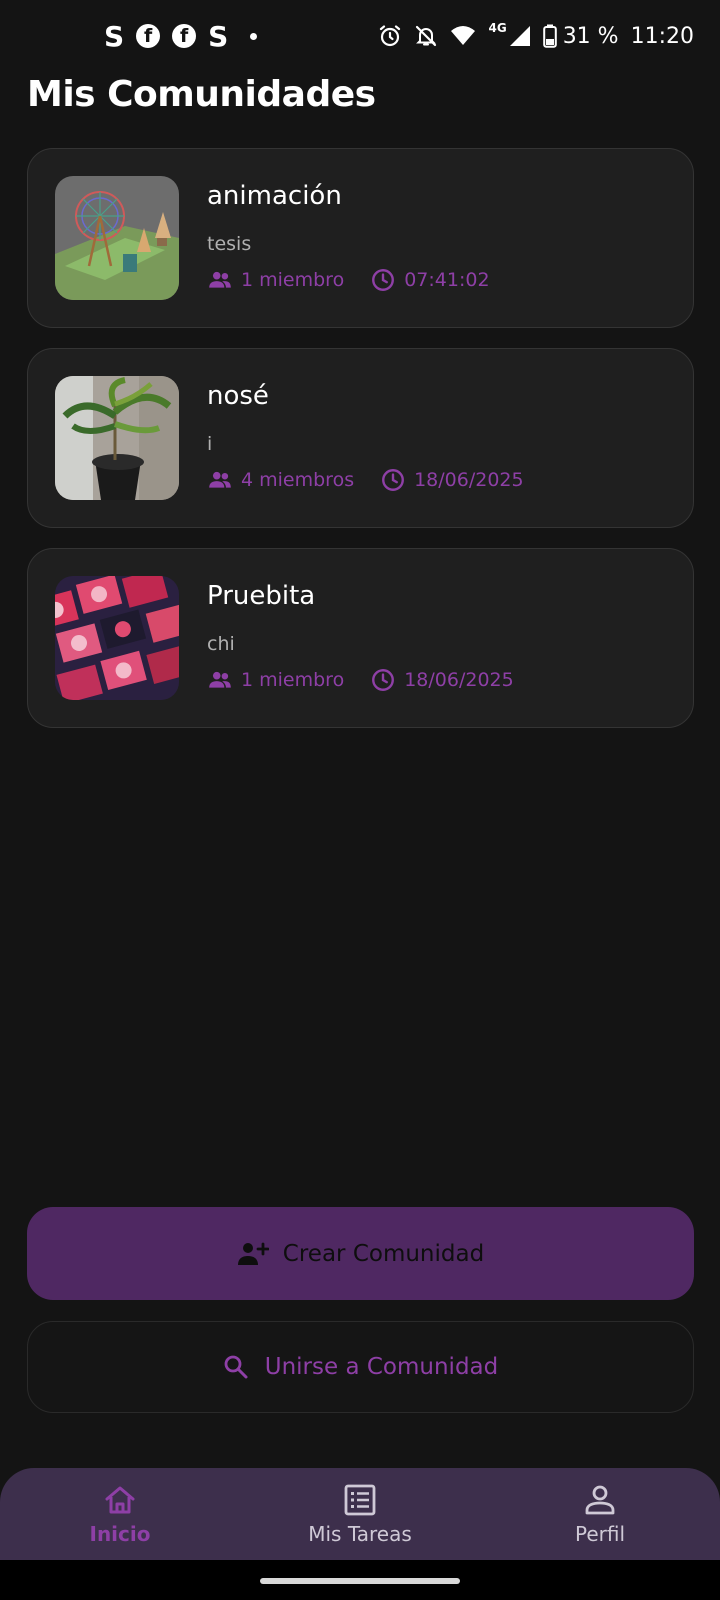  Describe the element at coordinates (662, 36) in the screenshot. I see `clock: 11:20` at that location.